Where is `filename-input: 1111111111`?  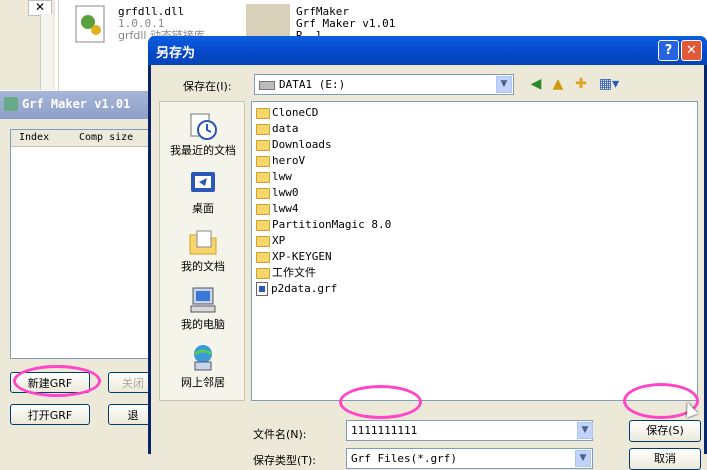
filename-input: 1111111111 is located at coordinates (469, 430).